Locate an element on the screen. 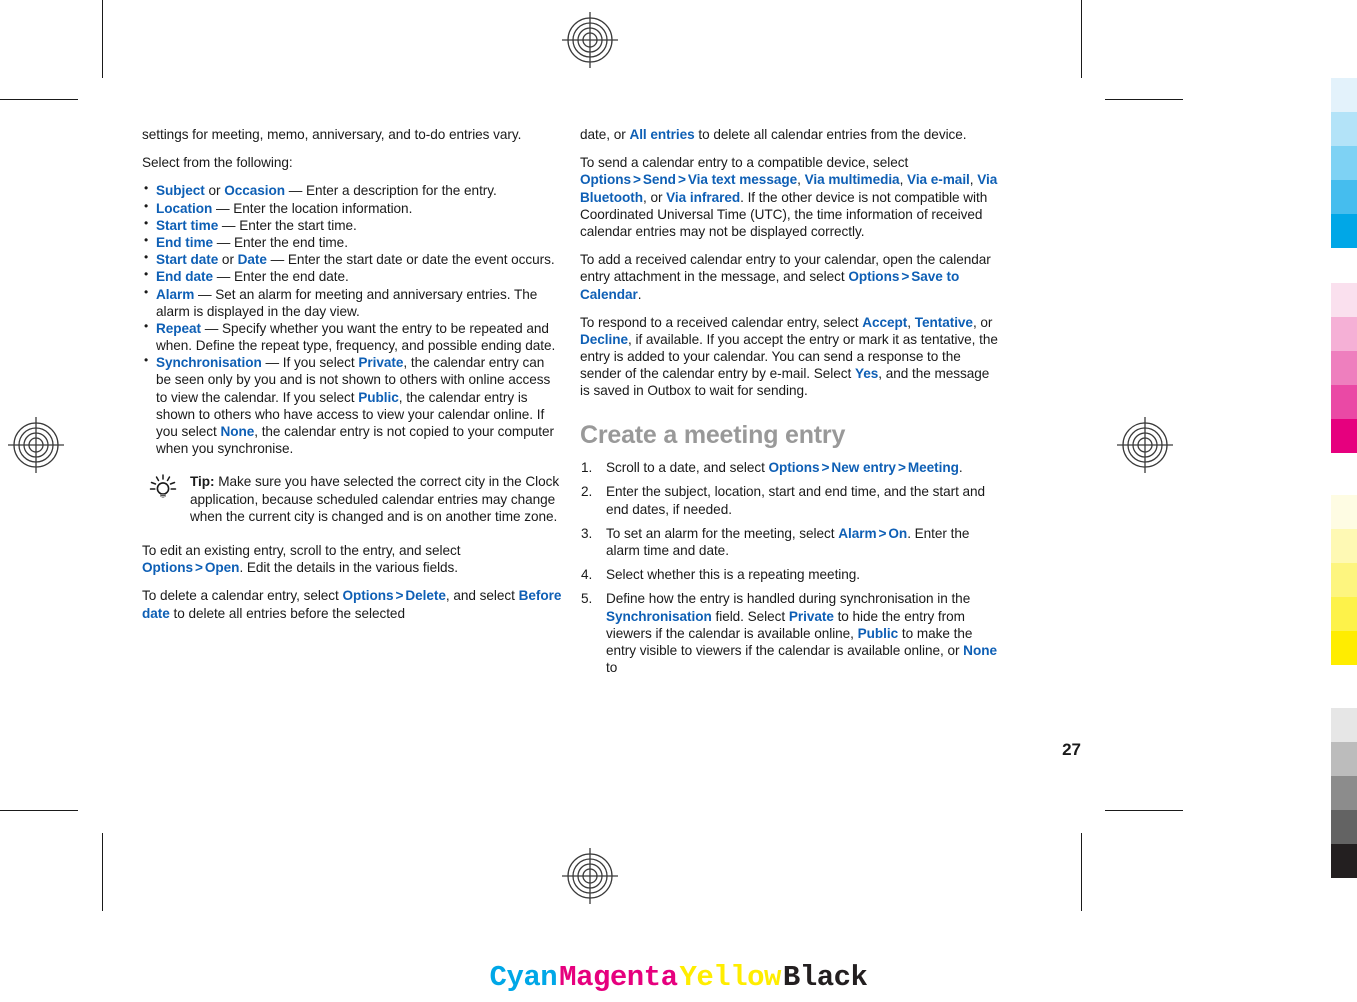 The height and width of the screenshot is (1002, 1357). color-bar-black is located at coordinates (1344, 793).